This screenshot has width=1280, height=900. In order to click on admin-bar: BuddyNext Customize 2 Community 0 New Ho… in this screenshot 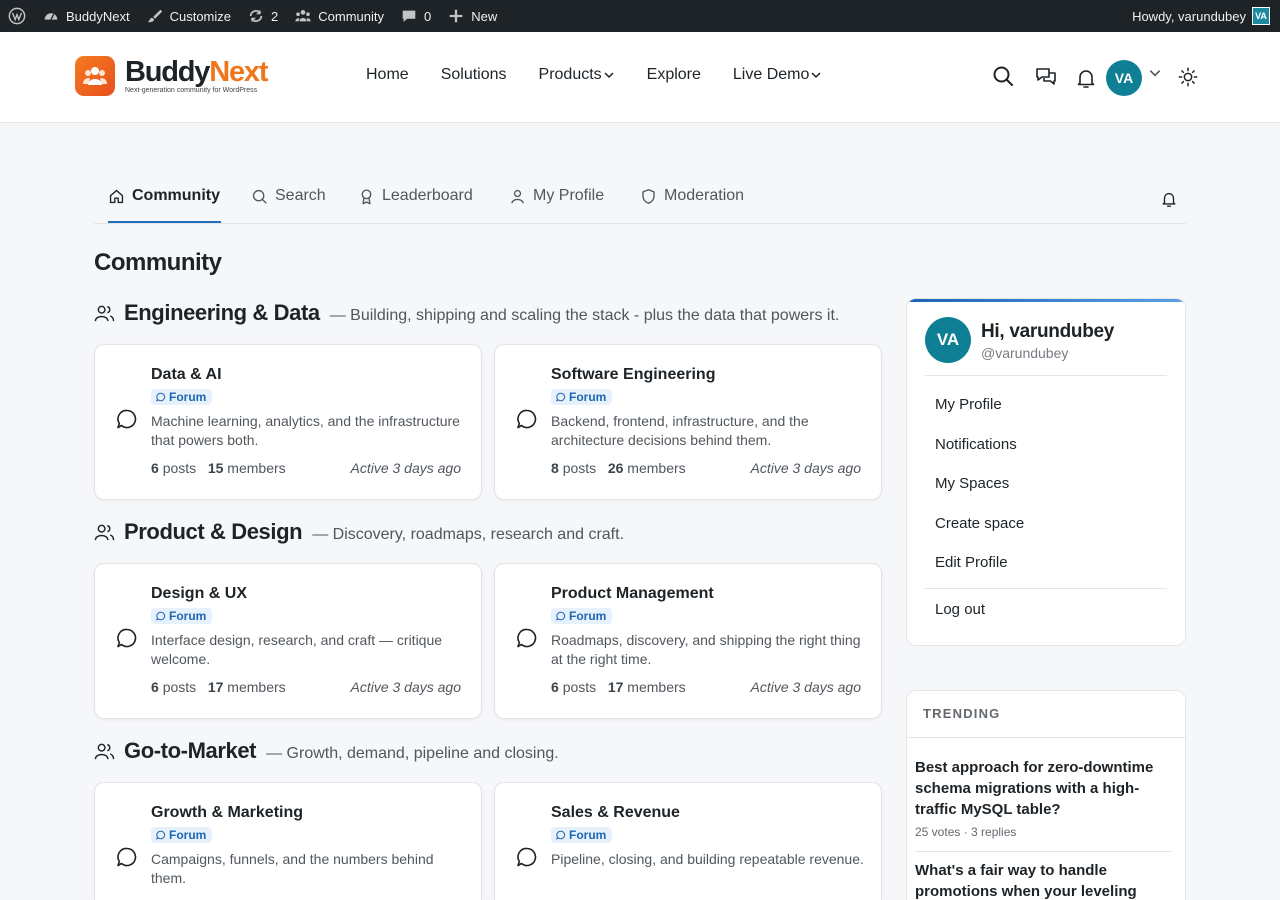, I will do `click(640, 16)`.